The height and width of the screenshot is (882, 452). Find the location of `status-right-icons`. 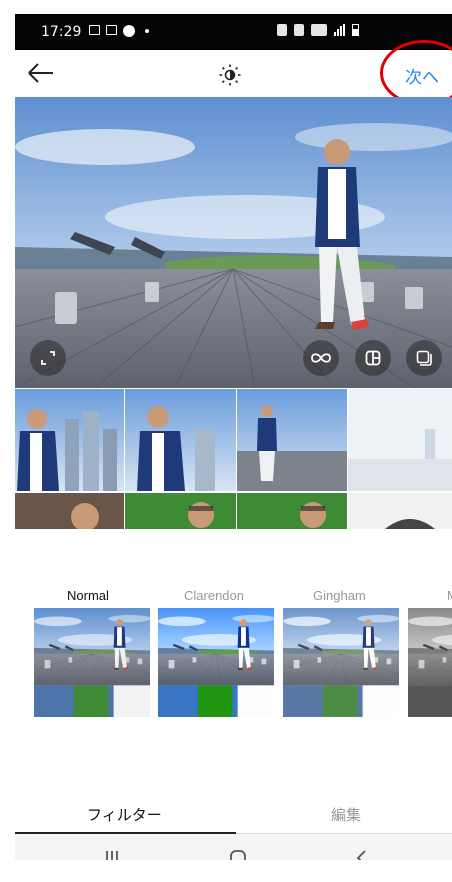

status-right-icons is located at coordinates (318, 30).